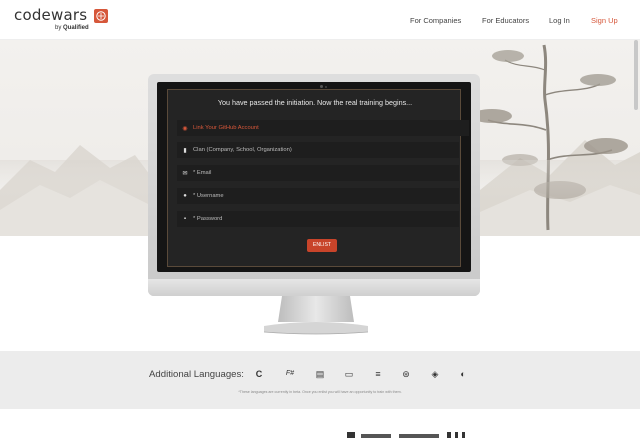 The image size is (640, 438). What do you see at coordinates (208, 219) in the screenshot?
I see `password-placeholder: * Password` at bounding box center [208, 219].